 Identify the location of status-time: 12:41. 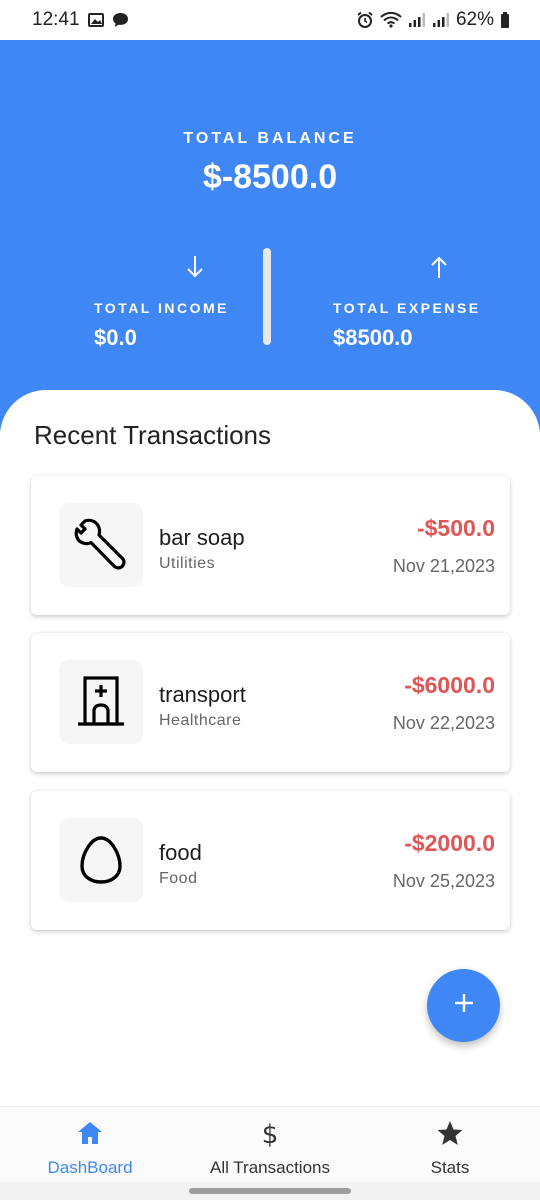
(56, 19).